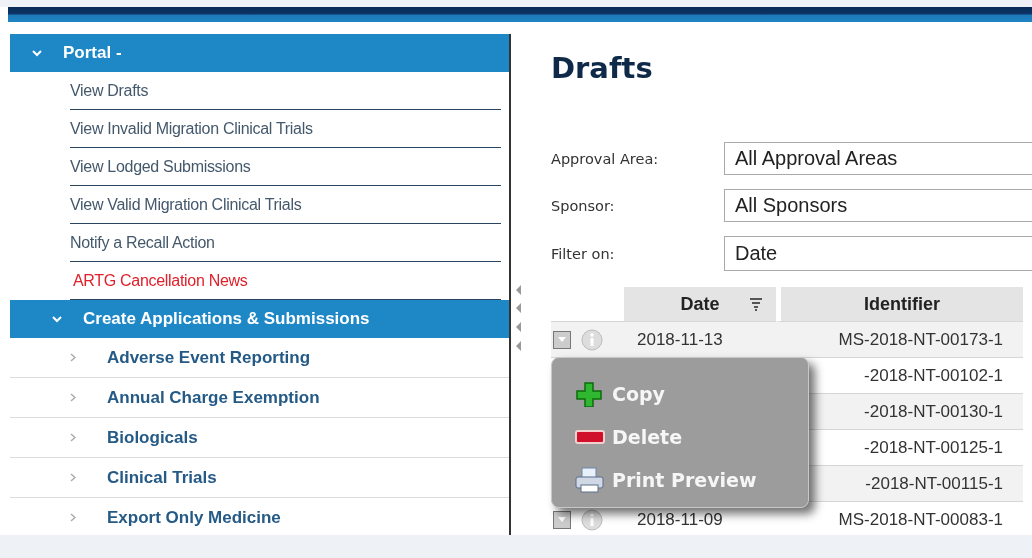 This screenshot has height=558, width=1032. Describe the element at coordinates (878, 158) in the screenshot. I see `dropdown-field: All Approval Areas` at that location.